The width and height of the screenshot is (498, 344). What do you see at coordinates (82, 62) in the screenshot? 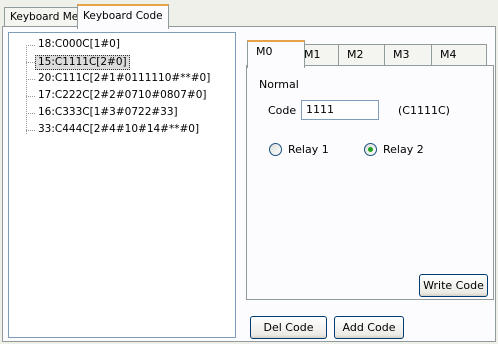
I see `tree-item-selected: 15:C1111C[2#0]` at bounding box center [82, 62].